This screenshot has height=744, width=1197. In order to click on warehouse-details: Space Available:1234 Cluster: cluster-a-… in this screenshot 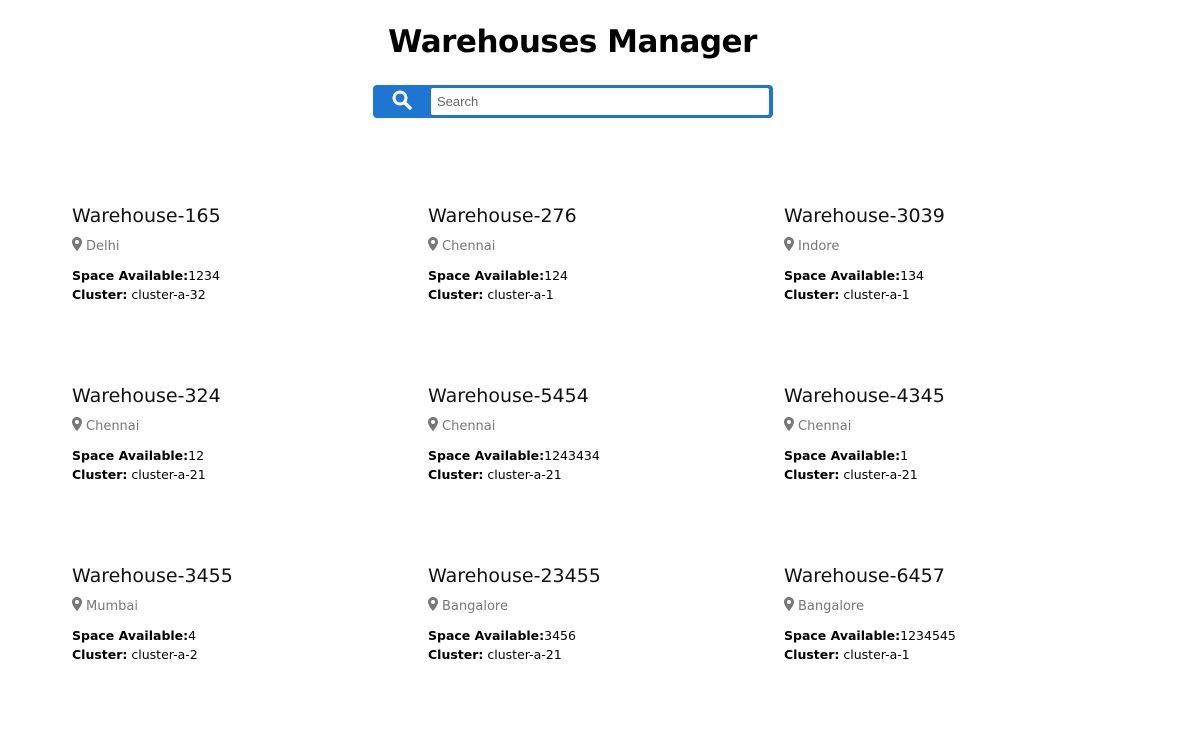, I will do `click(250, 285)`.